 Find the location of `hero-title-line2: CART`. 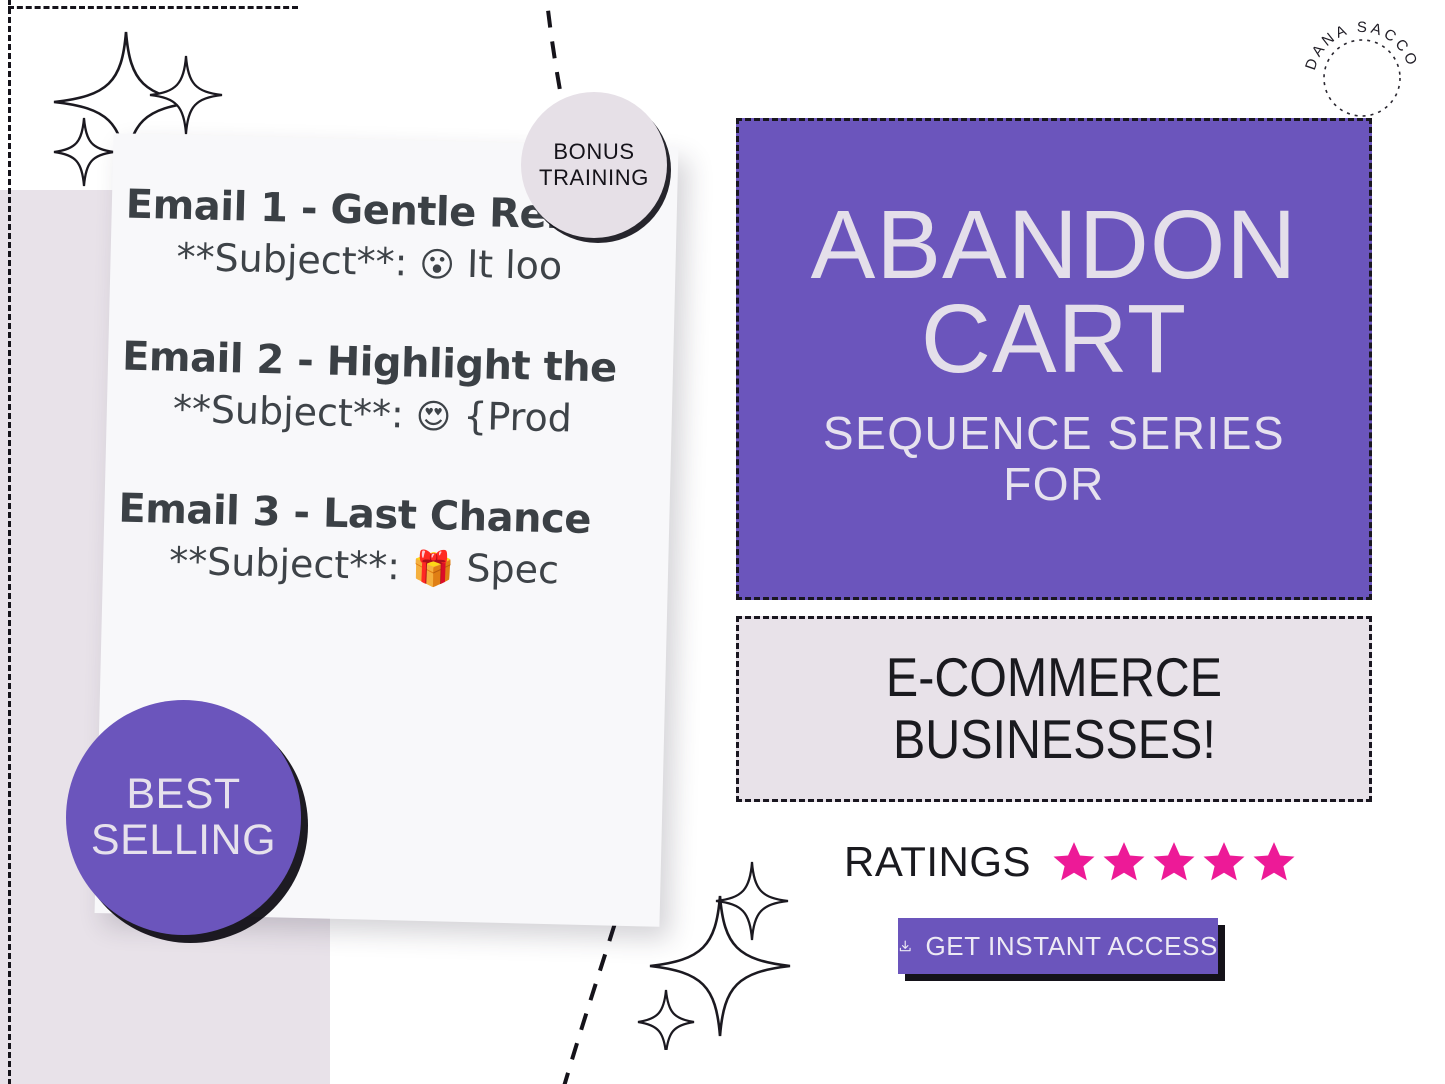

hero-title-line2: CART is located at coordinates (1054, 339).